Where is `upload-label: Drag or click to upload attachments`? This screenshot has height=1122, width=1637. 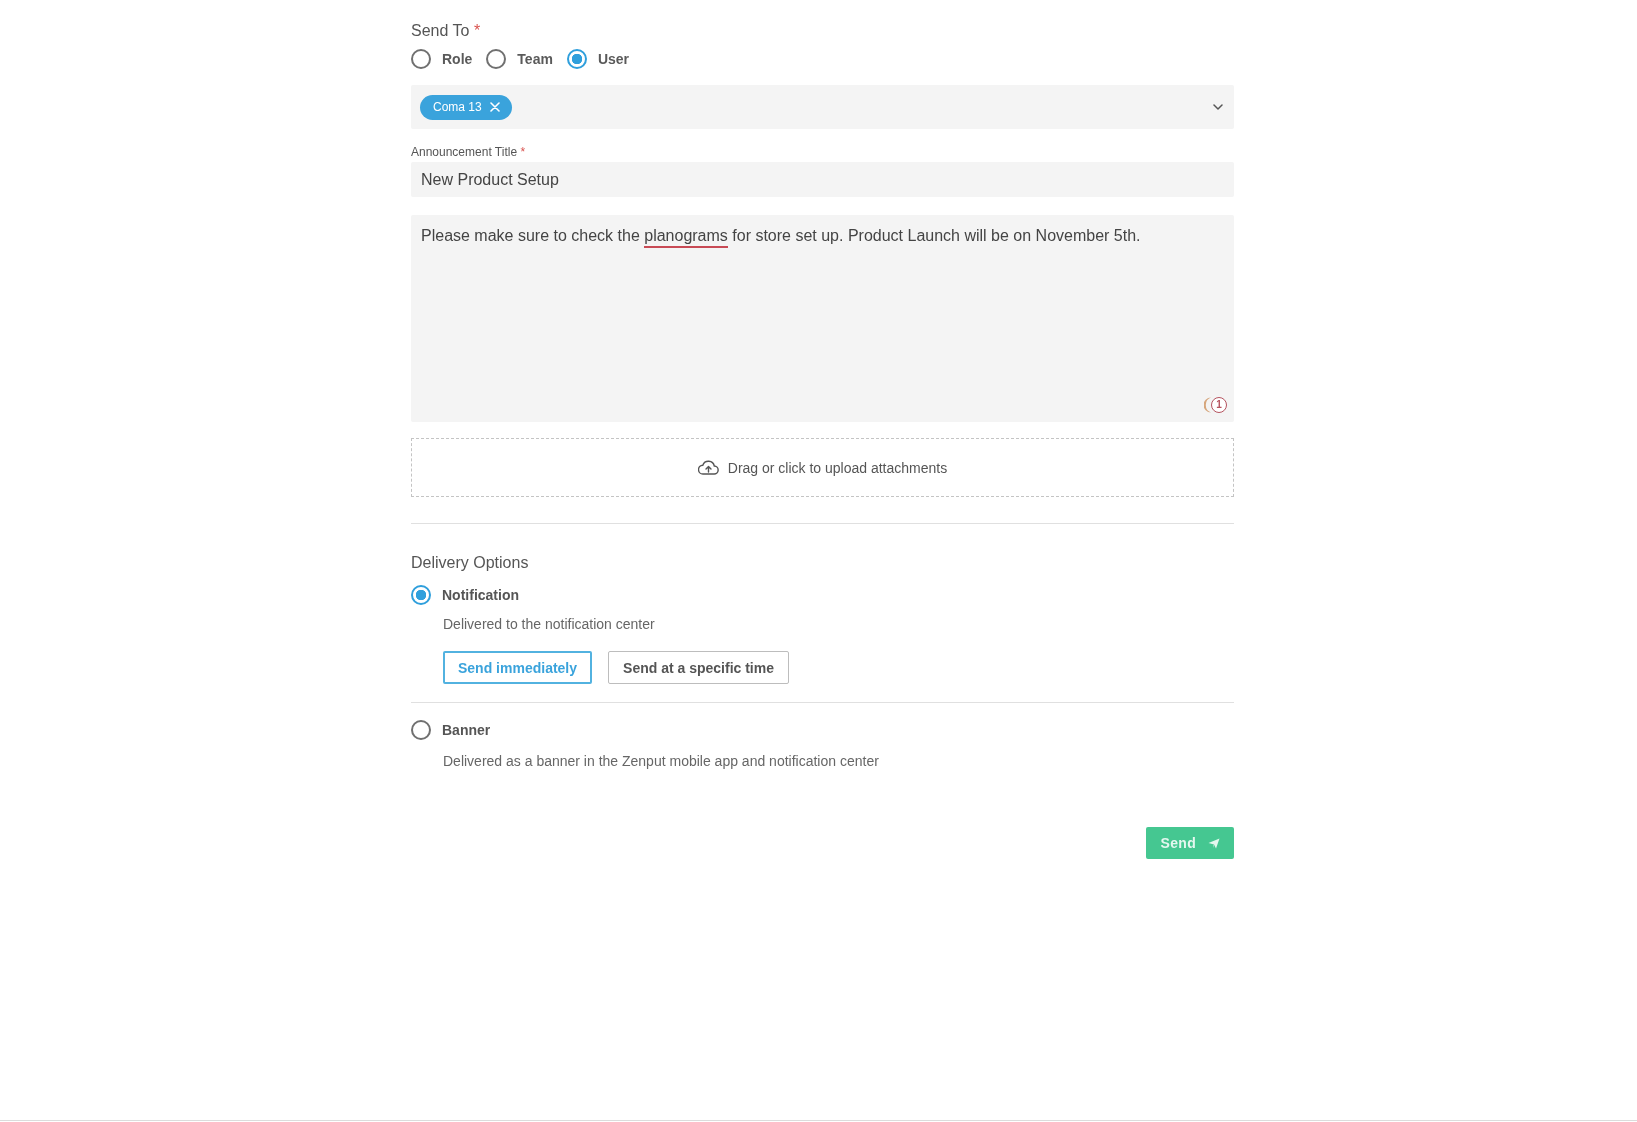 upload-label: Drag or click to upload attachments is located at coordinates (837, 467).